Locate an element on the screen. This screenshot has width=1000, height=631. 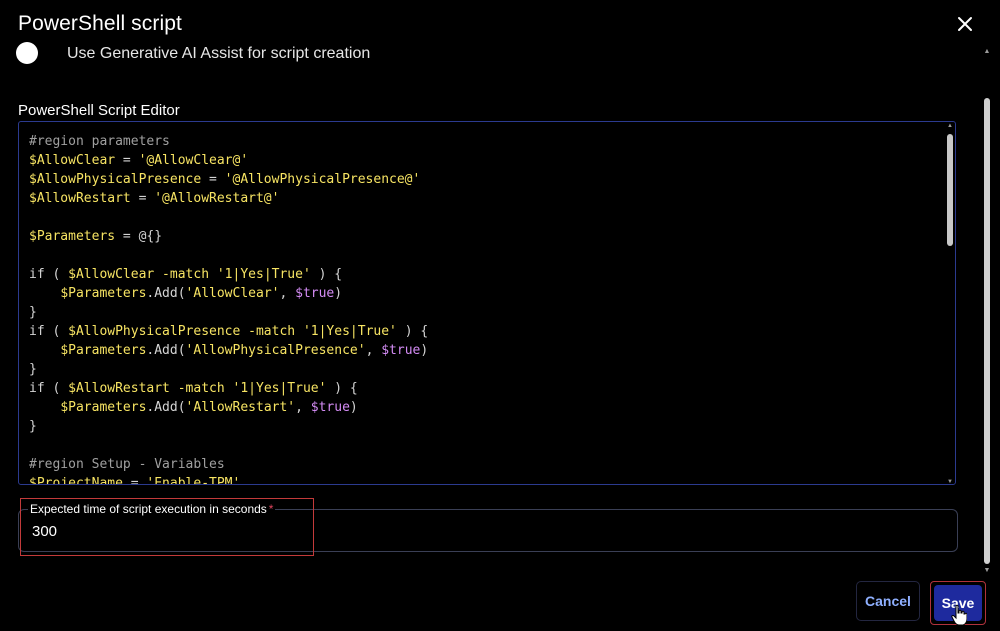
editor-scroll-up-icon: ▲ is located at coordinates (950, 126).